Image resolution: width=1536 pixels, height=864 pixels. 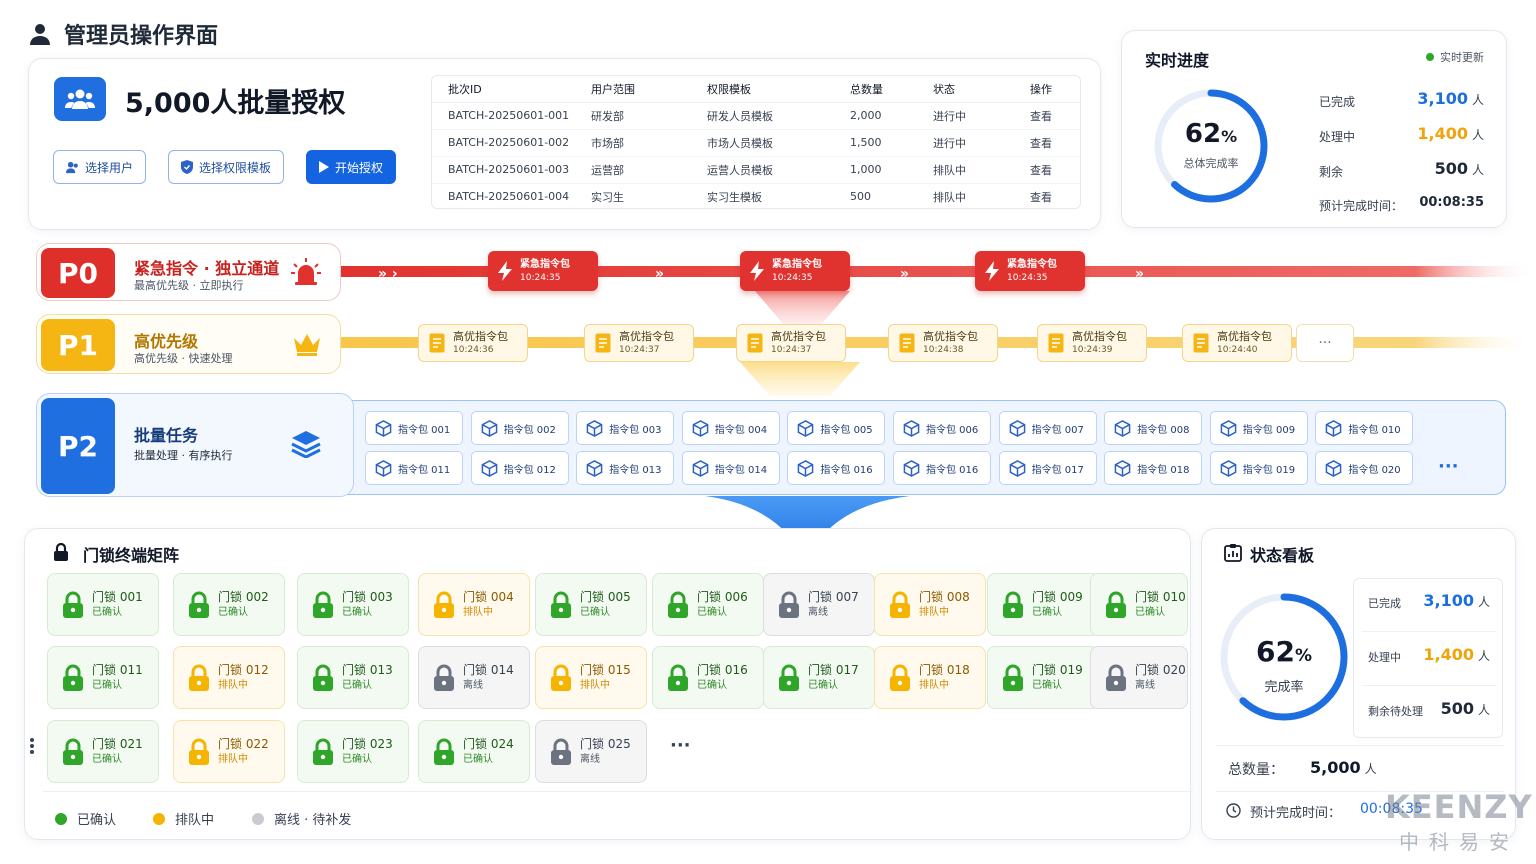 I want to click on p1-packet: 高优指令包 10:24:39, so click(x=1092, y=343).